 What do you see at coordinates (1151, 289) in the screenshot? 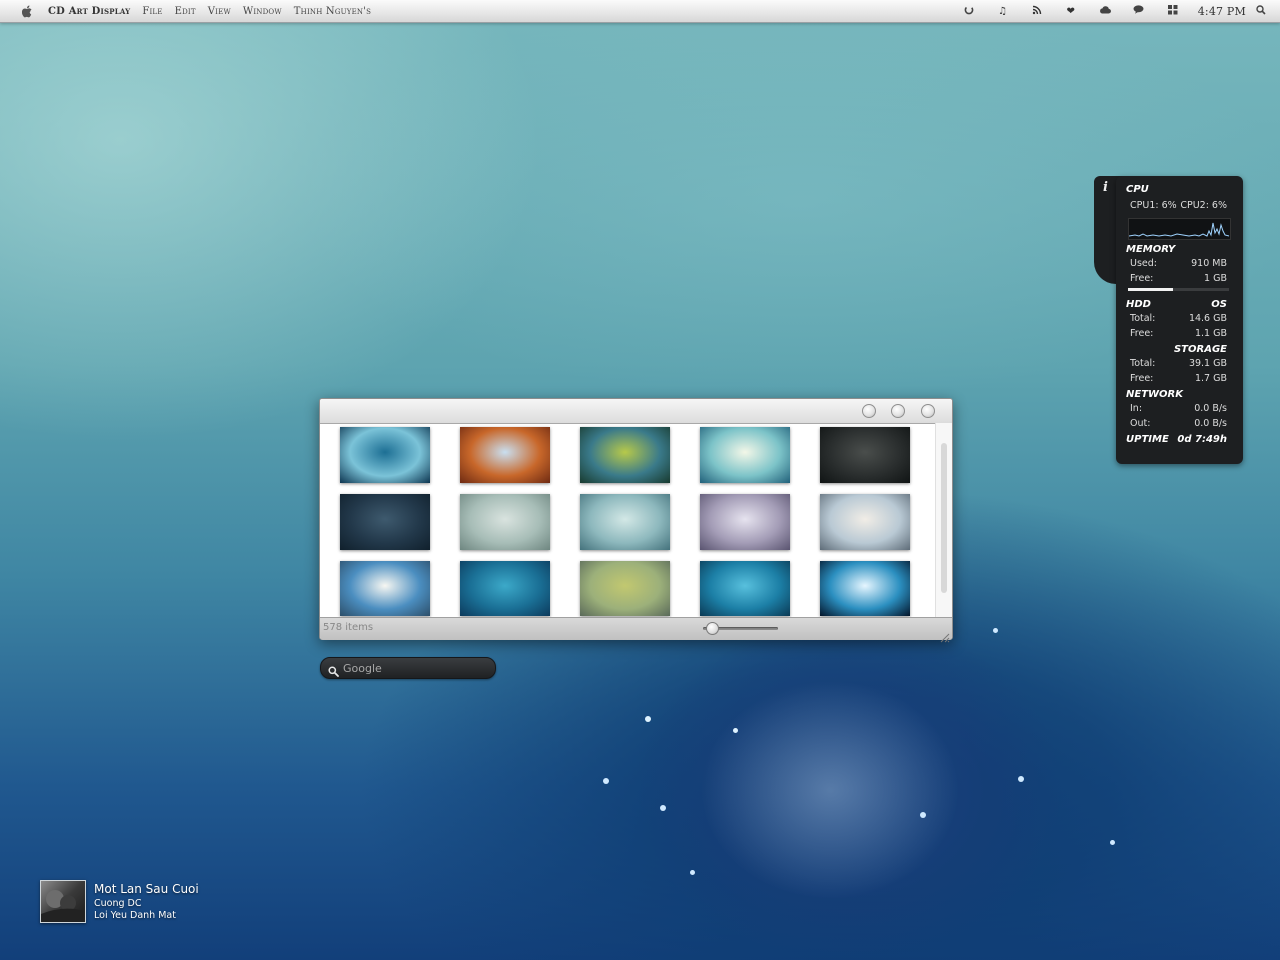
I see `memory-usage-fill` at bounding box center [1151, 289].